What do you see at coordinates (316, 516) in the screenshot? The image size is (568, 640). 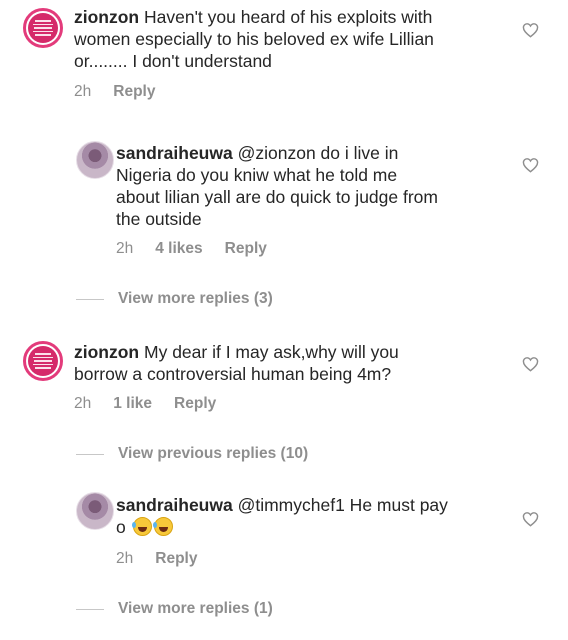 I see `comment-text: sandraiheuwa @timmychef1 He must pay o` at bounding box center [316, 516].